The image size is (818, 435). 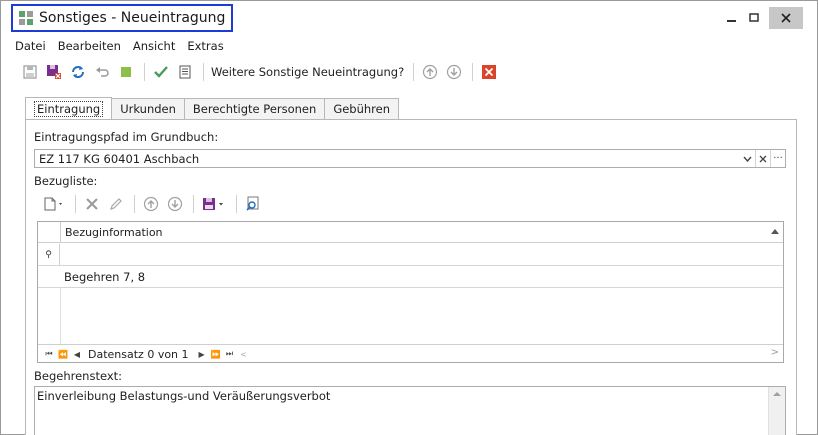 I want to click on cancel-button, so click(x=489, y=72).